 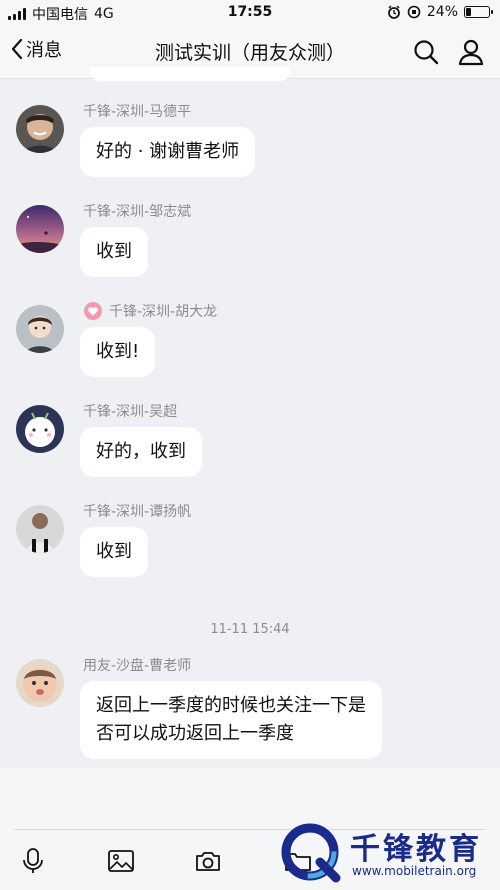 I want to click on message-bubble: 好的，收到, so click(x=141, y=452).